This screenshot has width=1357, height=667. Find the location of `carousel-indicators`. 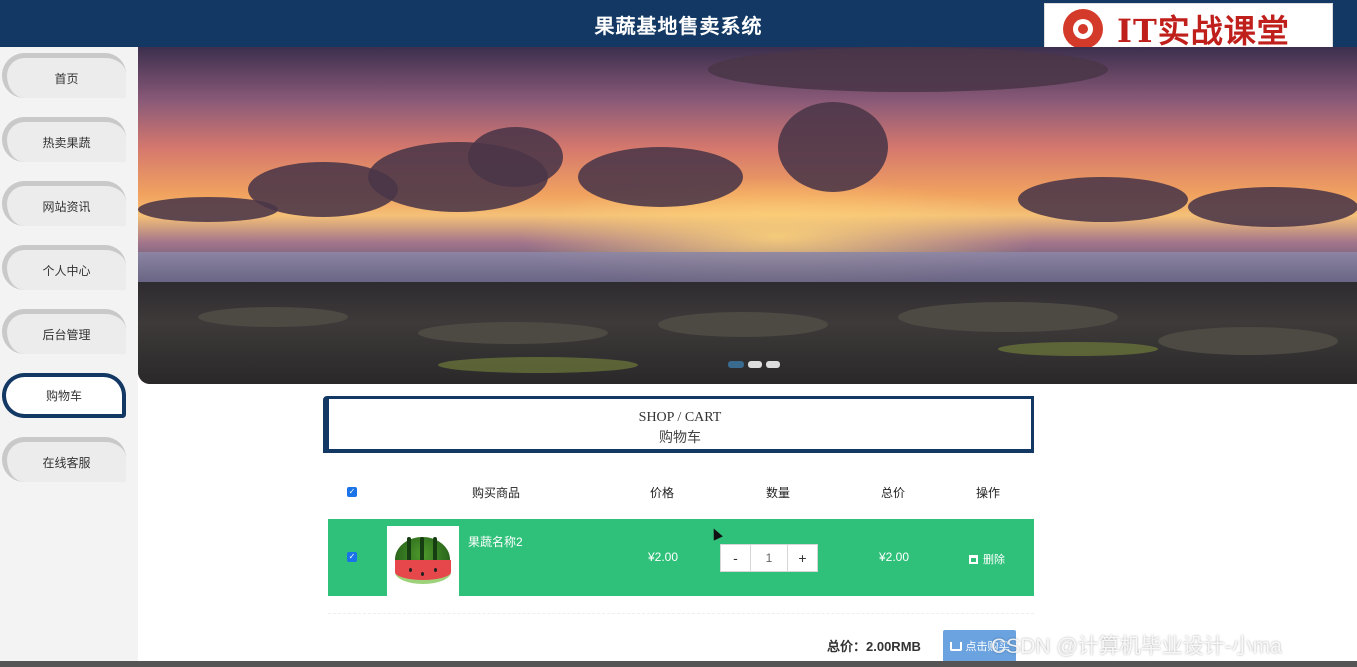

carousel-indicators is located at coordinates (754, 364).